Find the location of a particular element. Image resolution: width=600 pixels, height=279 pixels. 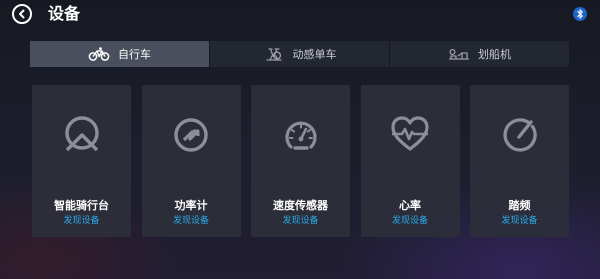

tab-spin-bike: 动感单车 is located at coordinates (300, 54).